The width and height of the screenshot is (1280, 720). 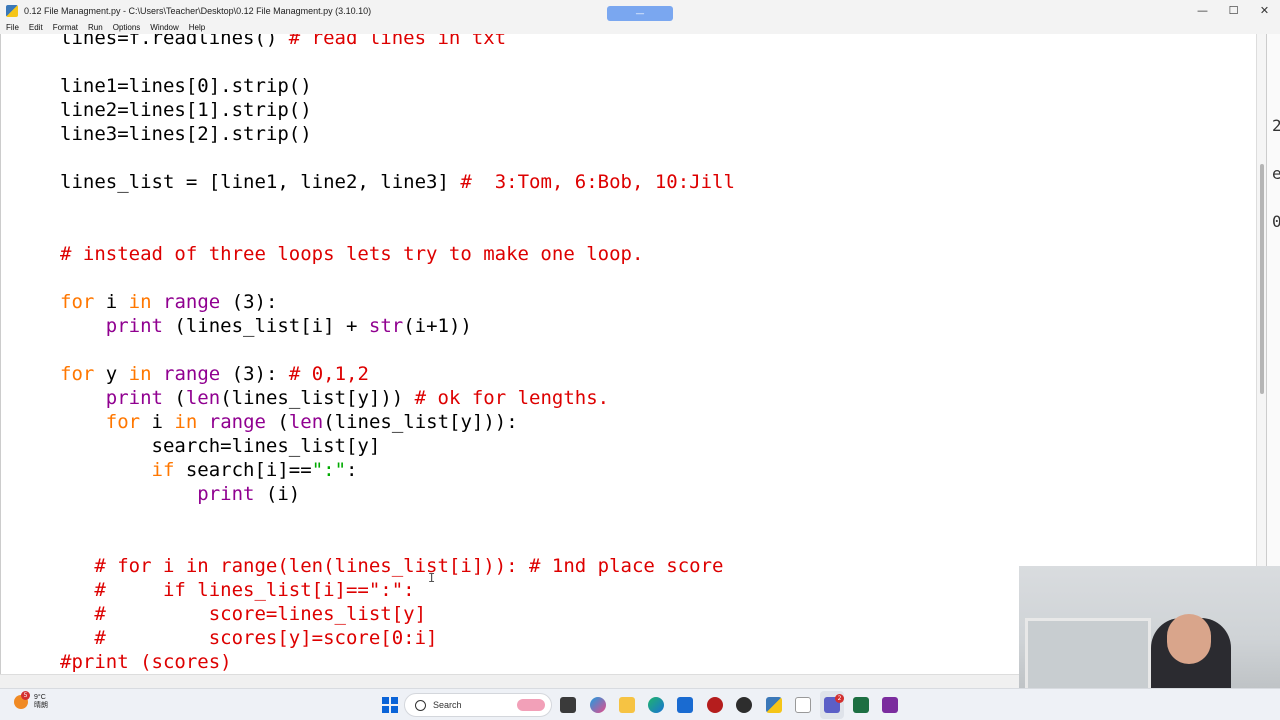 What do you see at coordinates (31, 700) in the screenshot?
I see `weather-widget: 5 9°C 晴朗` at bounding box center [31, 700].